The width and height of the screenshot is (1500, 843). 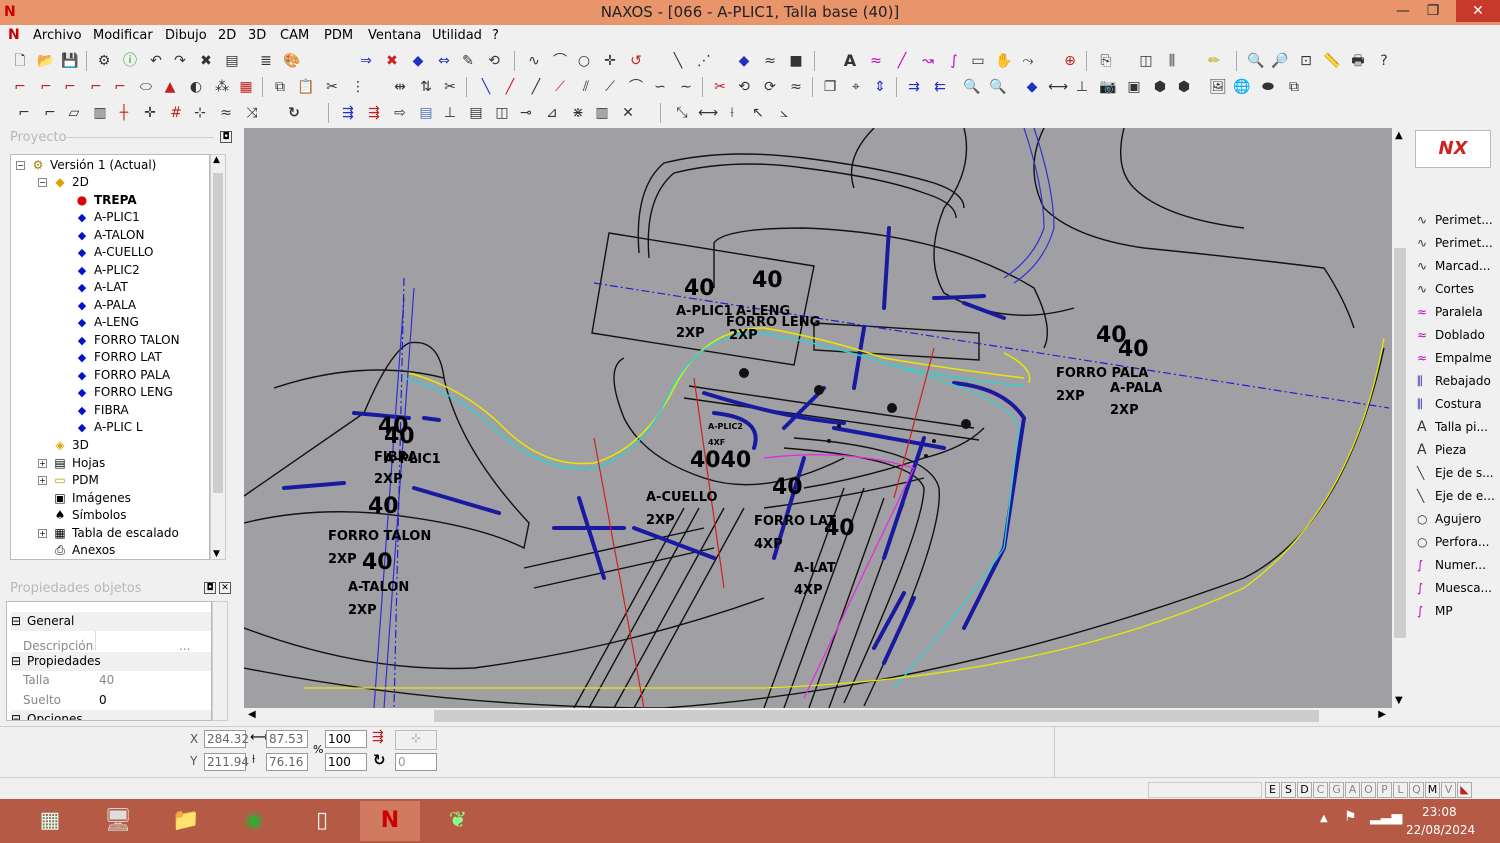 What do you see at coordinates (101, 287) in the screenshot?
I see `tree-item-piece: ◆ A-LAT` at bounding box center [101, 287].